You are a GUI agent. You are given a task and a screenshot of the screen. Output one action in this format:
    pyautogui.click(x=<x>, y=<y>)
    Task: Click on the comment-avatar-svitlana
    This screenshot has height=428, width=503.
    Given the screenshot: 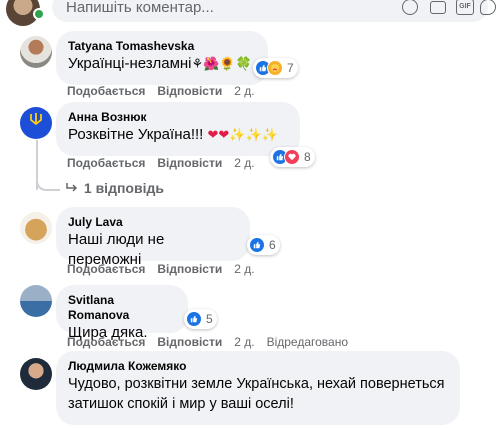 What is the action you would take?
    pyautogui.click(x=36, y=301)
    